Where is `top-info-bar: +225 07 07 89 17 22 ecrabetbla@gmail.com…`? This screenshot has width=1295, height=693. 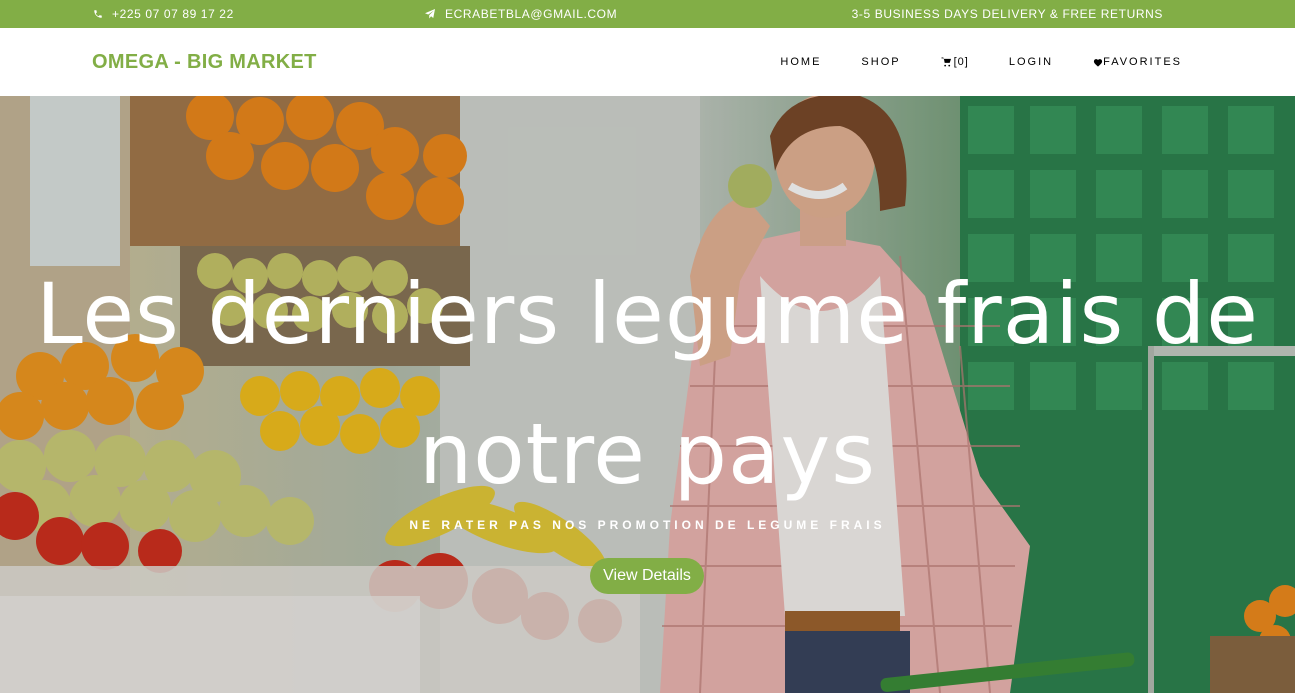
top-info-bar: +225 07 07 89 17 22 ecrabetbla@gmail.com… is located at coordinates (647, 14).